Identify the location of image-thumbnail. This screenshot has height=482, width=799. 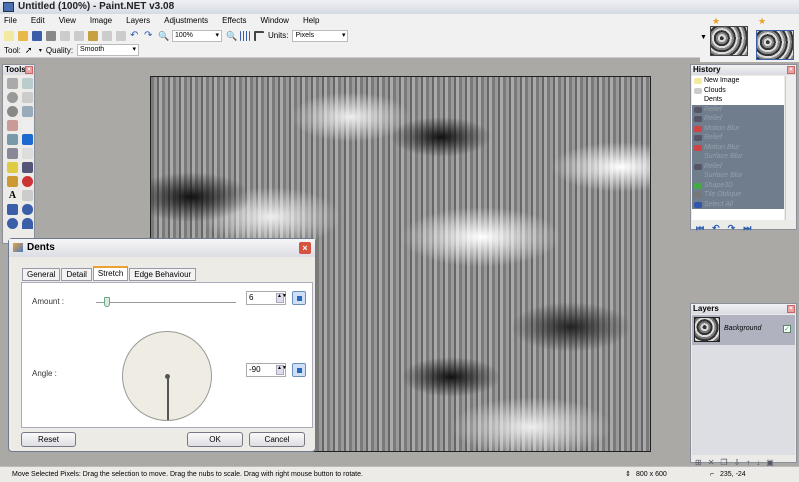
(729, 41).